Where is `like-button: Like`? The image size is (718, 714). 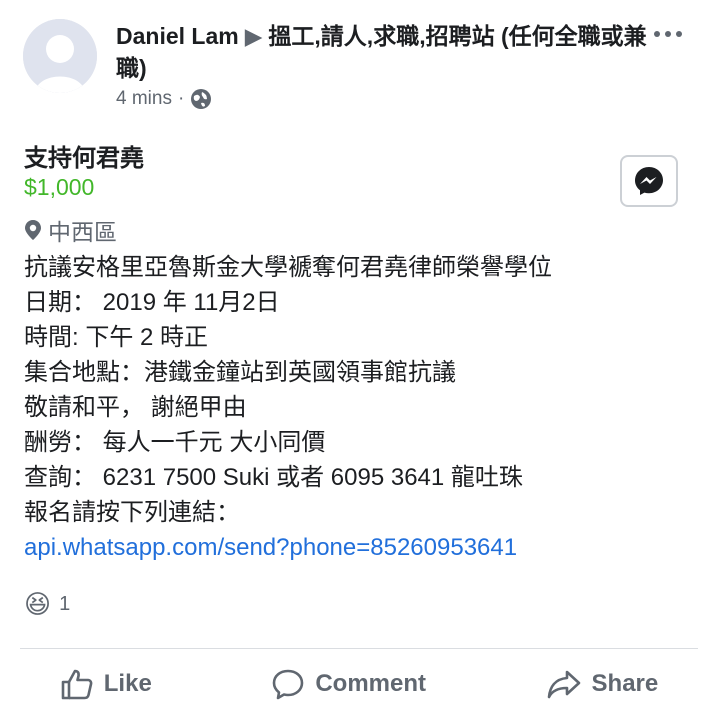 like-button: Like is located at coordinates (106, 684).